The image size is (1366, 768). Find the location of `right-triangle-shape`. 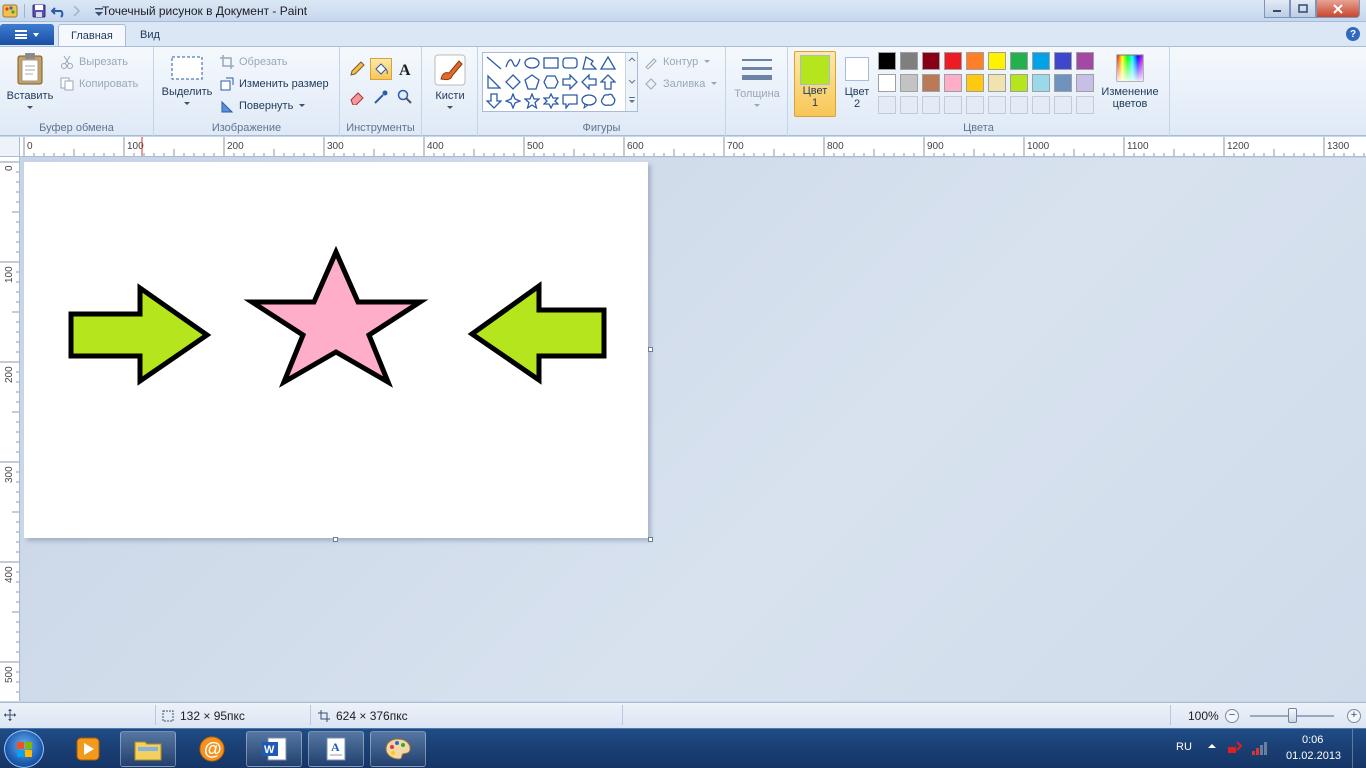

right-triangle-shape is located at coordinates (494, 82).